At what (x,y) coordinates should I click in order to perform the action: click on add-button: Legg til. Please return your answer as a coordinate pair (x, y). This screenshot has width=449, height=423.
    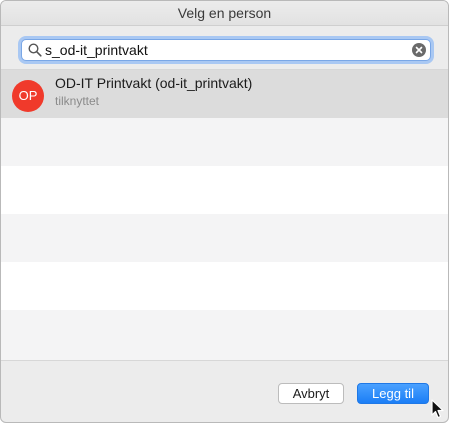
    Looking at the image, I should click on (393, 393).